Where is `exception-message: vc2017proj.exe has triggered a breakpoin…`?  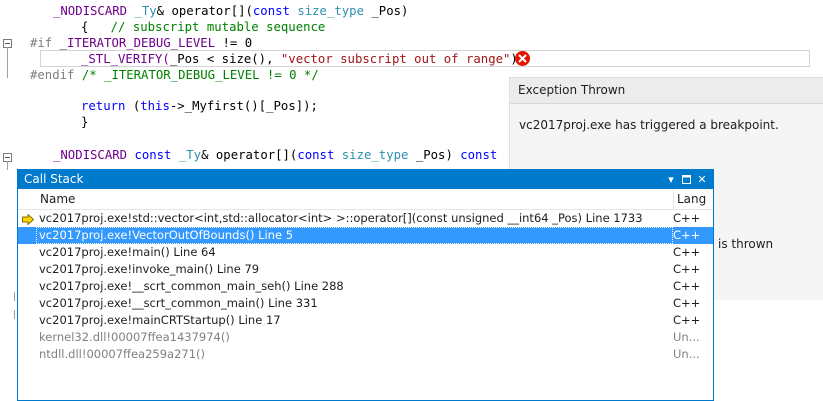 exception-message: vc2017proj.exe has triggered a breakpoin… is located at coordinates (649, 125).